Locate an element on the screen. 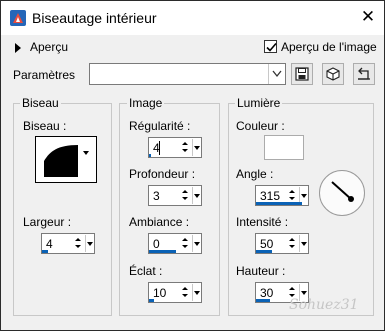 The height and width of the screenshot is (331, 385). presets-dropdown-button is located at coordinates (276, 74).